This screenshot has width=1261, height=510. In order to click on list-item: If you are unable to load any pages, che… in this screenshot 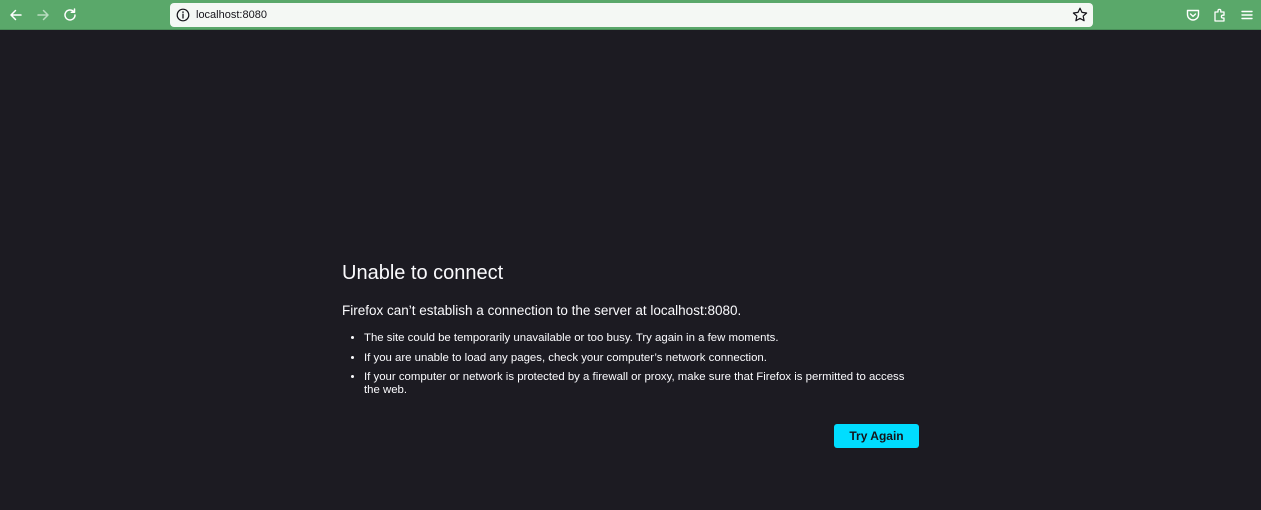, I will do `click(643, 358)`.